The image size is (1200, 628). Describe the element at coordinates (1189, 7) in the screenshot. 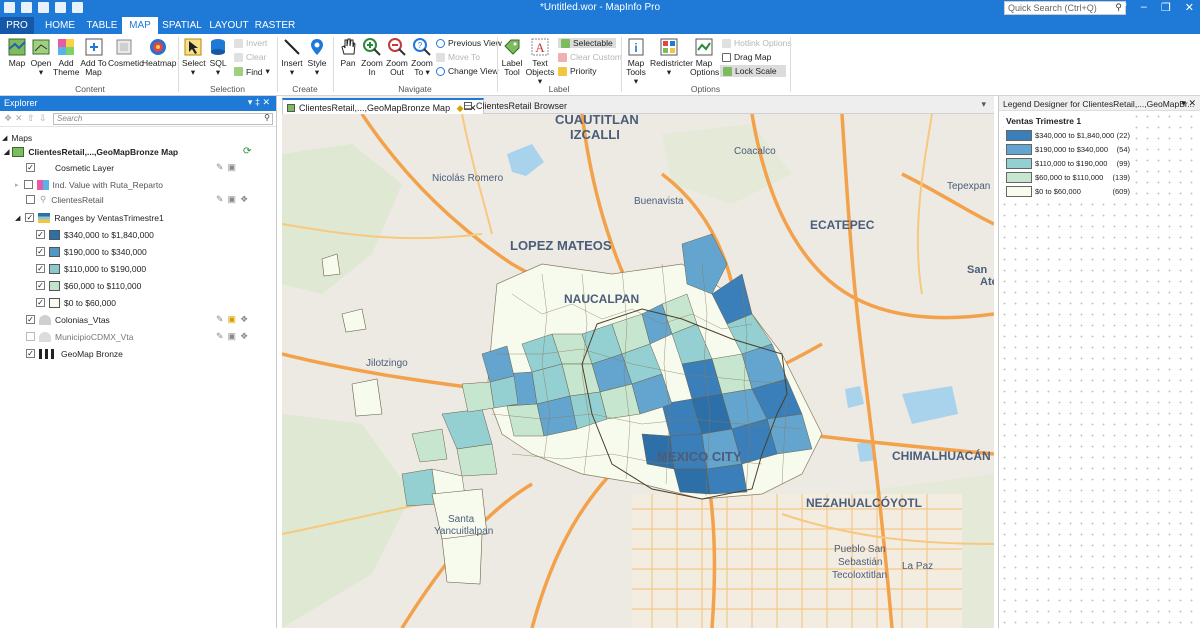

I see `close-button: ✕` at that location.